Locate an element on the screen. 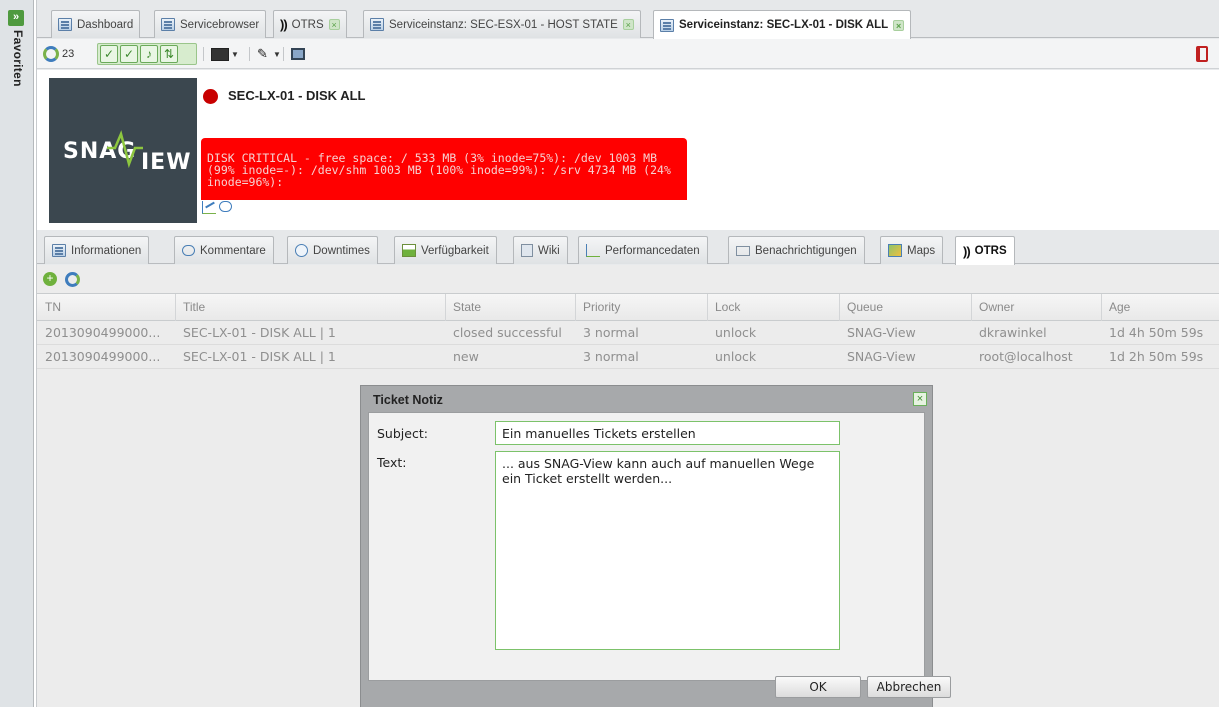 The width and height of the screenshot is (1219, 707). clock-icon is located at coordinates (301, 250).